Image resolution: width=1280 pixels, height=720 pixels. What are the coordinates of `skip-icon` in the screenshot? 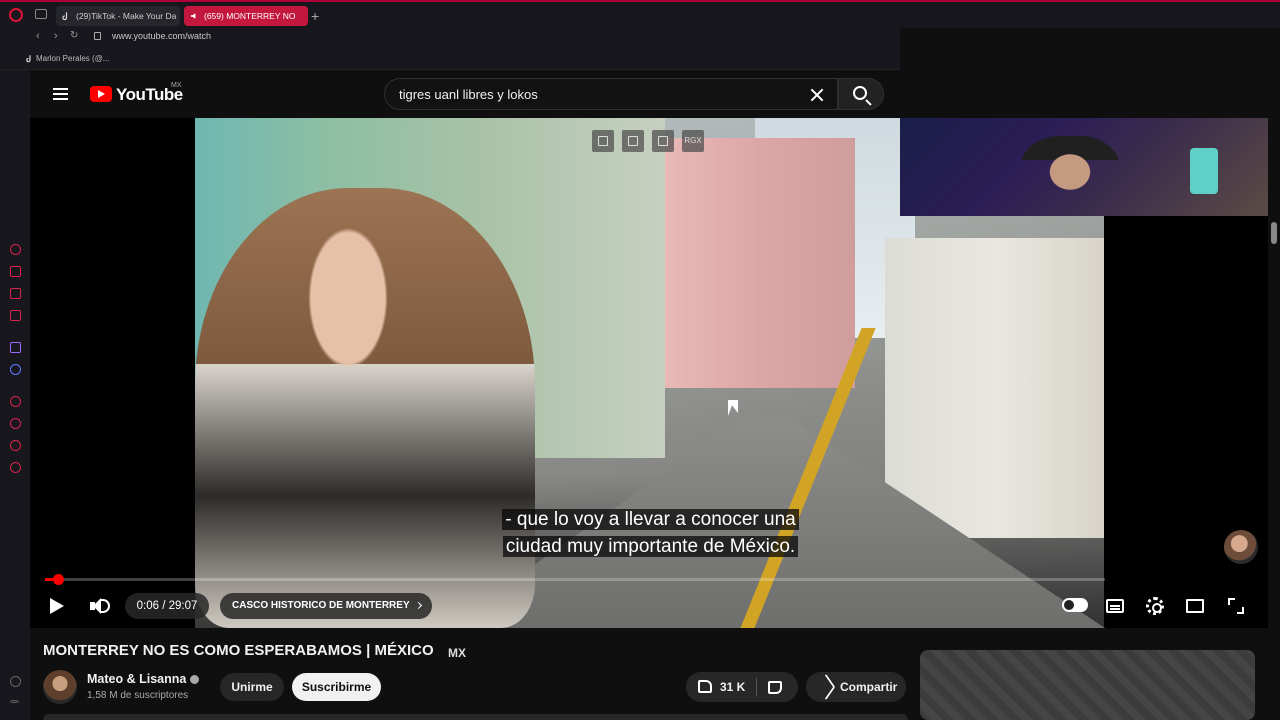 It's located at (663, 141).